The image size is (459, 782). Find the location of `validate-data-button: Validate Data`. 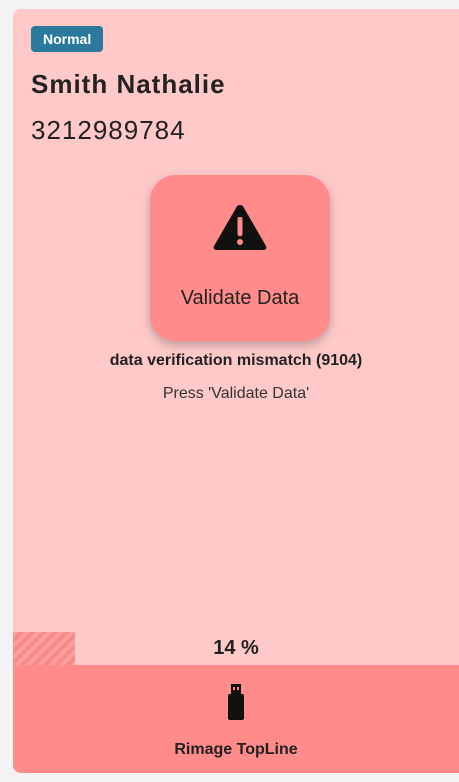

validate-data-button: Validate Data is located at coordinates (240, 258).